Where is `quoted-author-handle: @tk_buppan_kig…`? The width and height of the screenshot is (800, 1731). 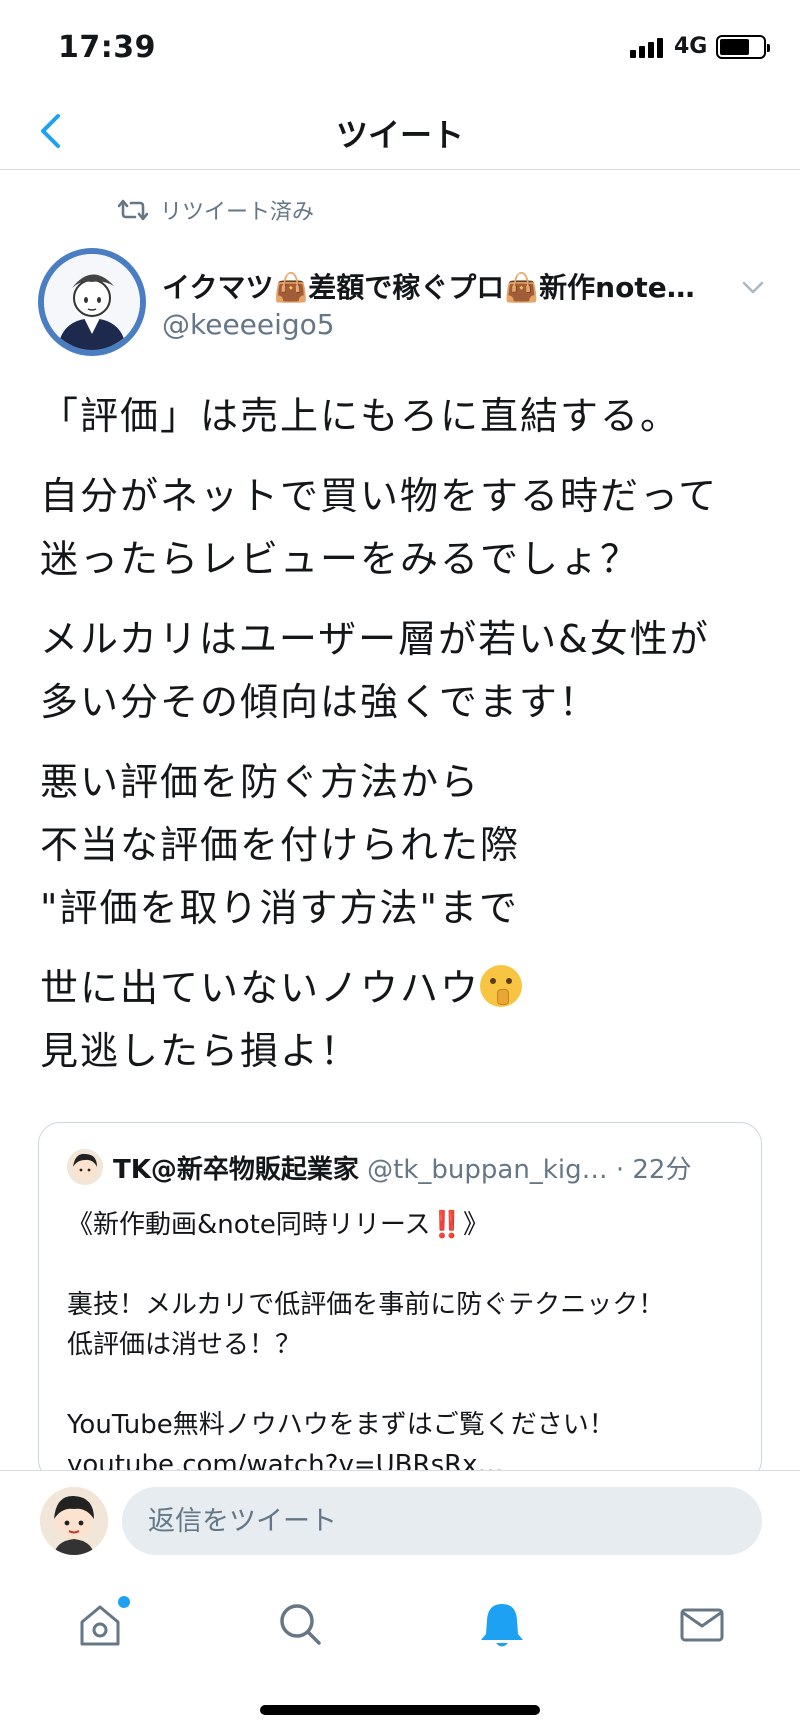 quoted-author-handle: @tk_buppan_kig… is located at coordinates (487, 1170).